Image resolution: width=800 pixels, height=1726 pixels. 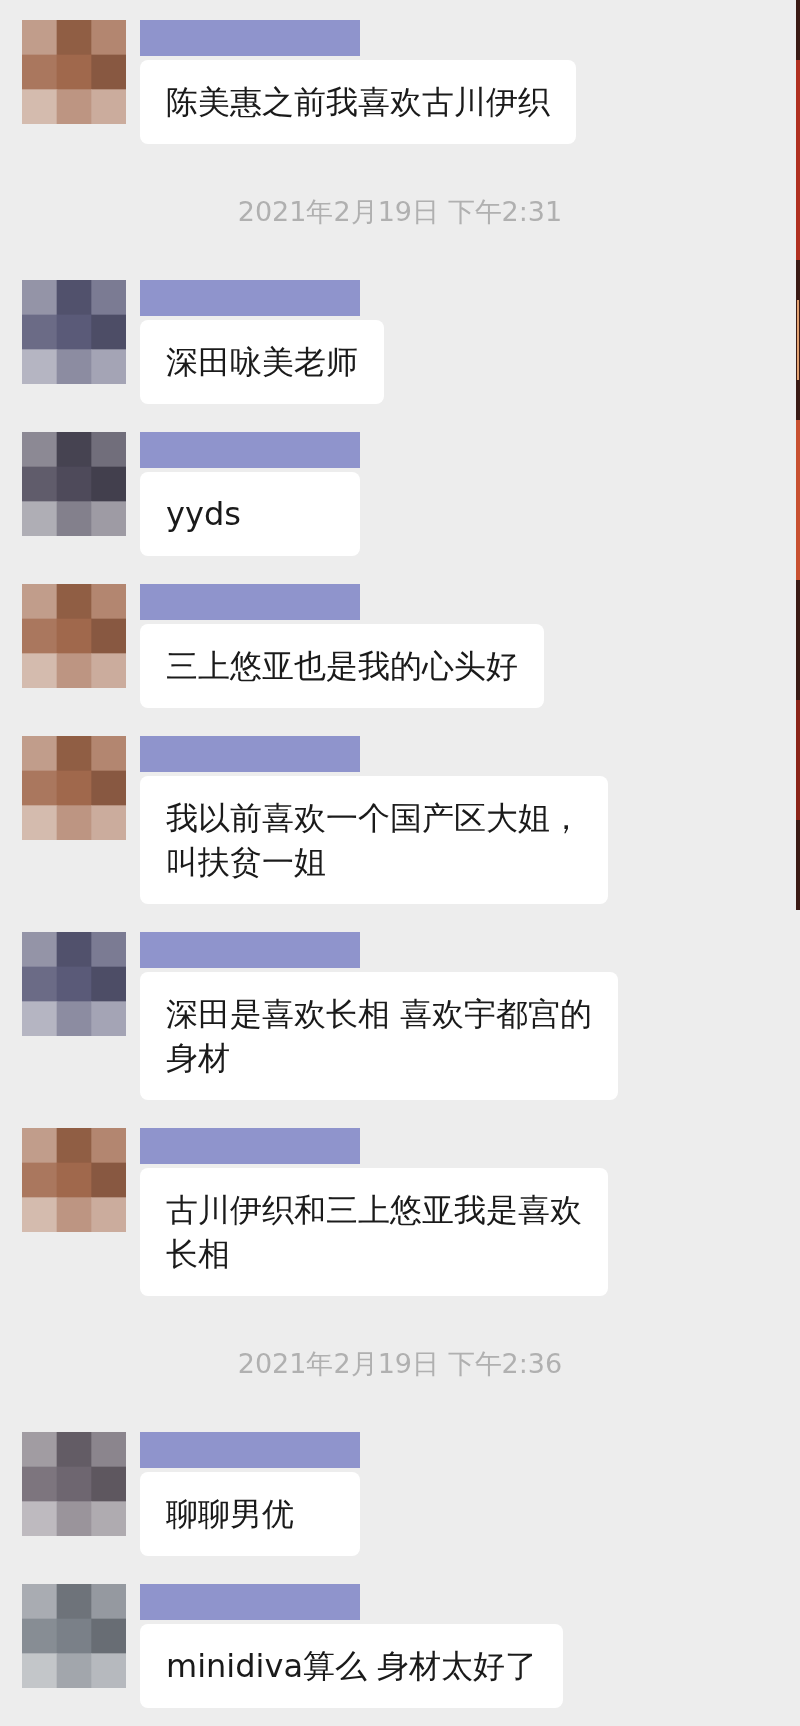 I want to click on message-text: 我以前喜欢一个国产区大姐，, so click(x=374, y=818).